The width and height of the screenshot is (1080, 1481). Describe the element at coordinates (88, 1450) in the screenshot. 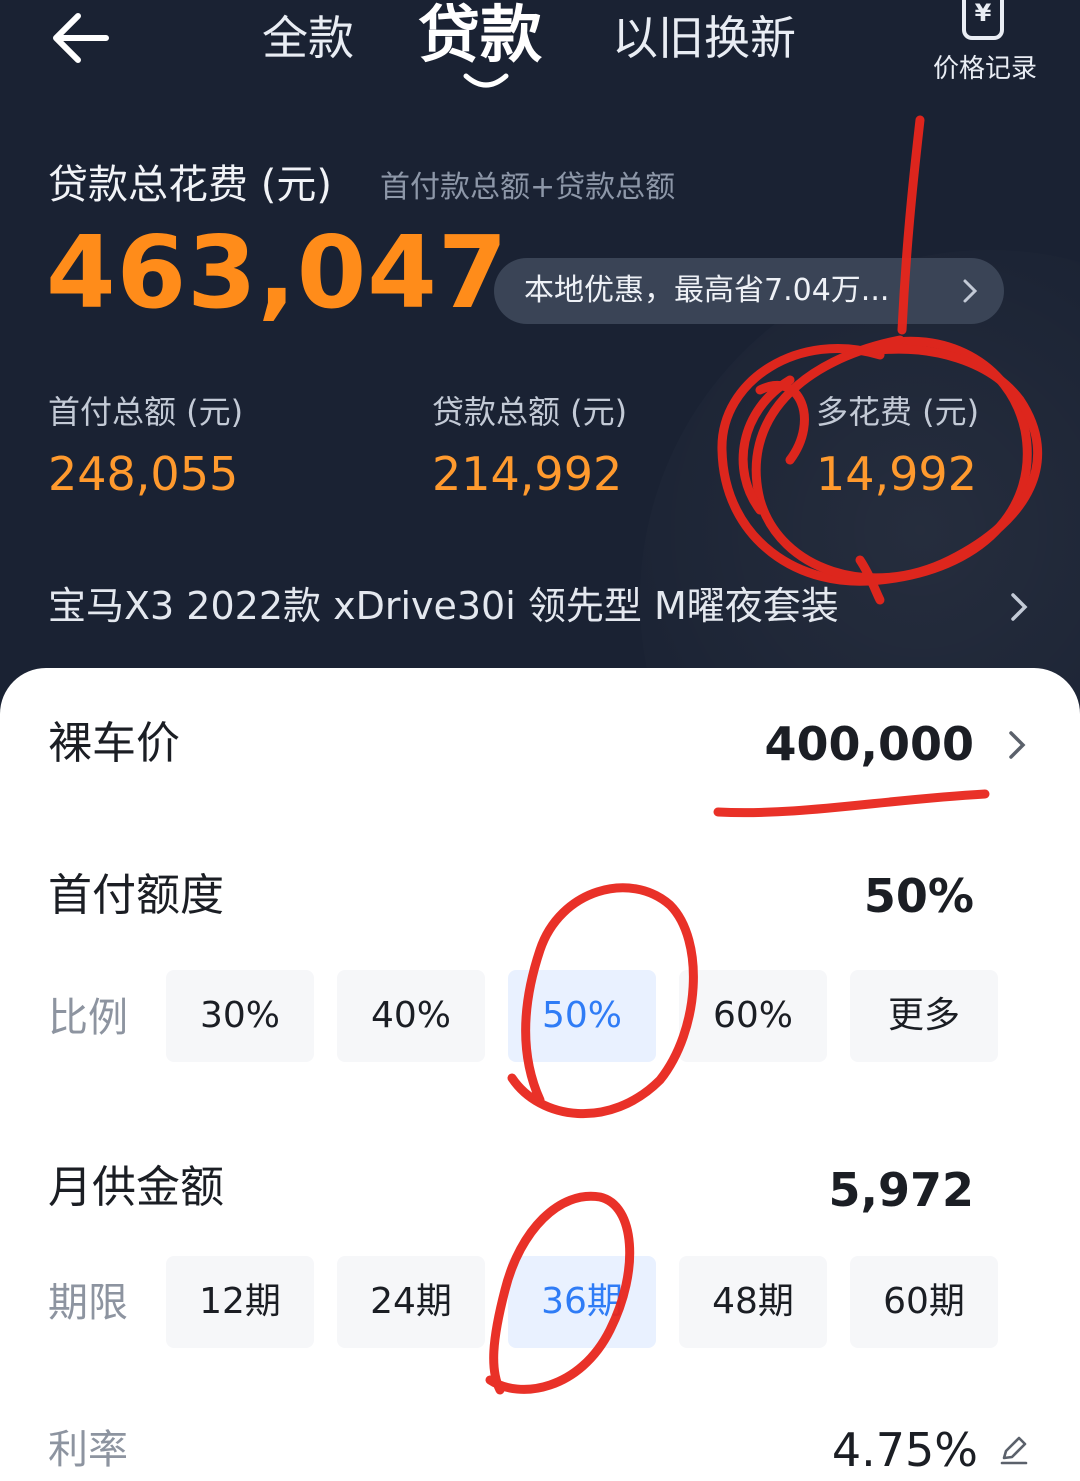

I see `interest-rate-label: 利率` at that location.